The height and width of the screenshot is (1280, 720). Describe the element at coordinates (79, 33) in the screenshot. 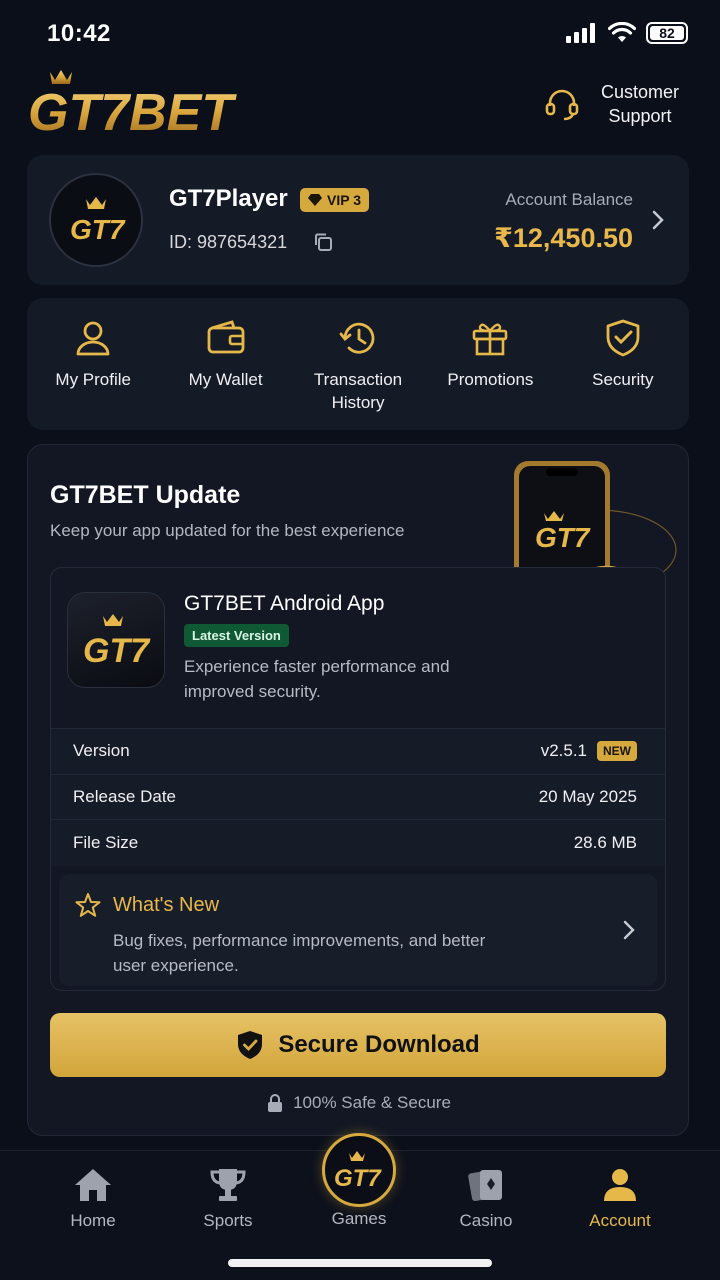

I see `status-time: 10:42` at that location.